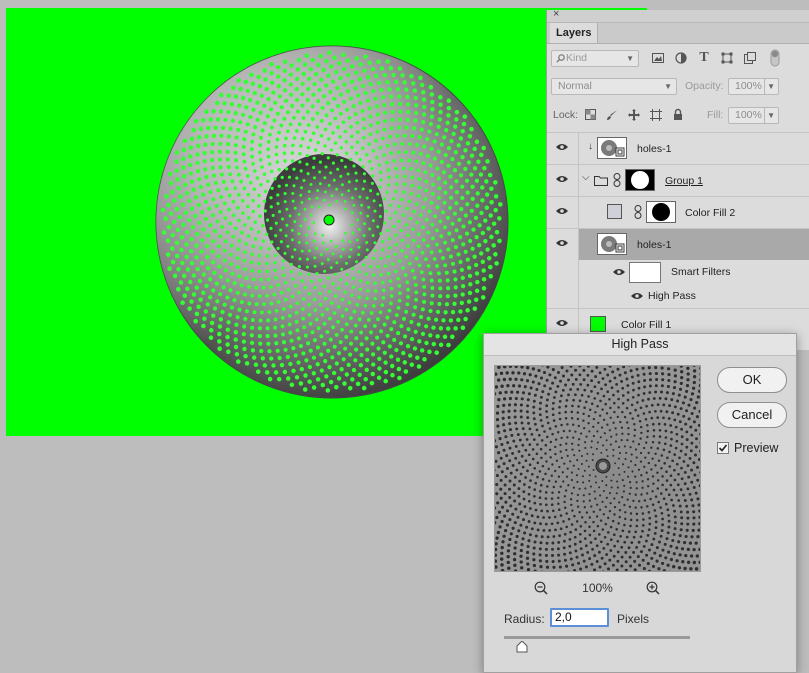 The height and width of the screenshot is (673, 809). I want to click on lock-transparent-icon, so click(590, 116).